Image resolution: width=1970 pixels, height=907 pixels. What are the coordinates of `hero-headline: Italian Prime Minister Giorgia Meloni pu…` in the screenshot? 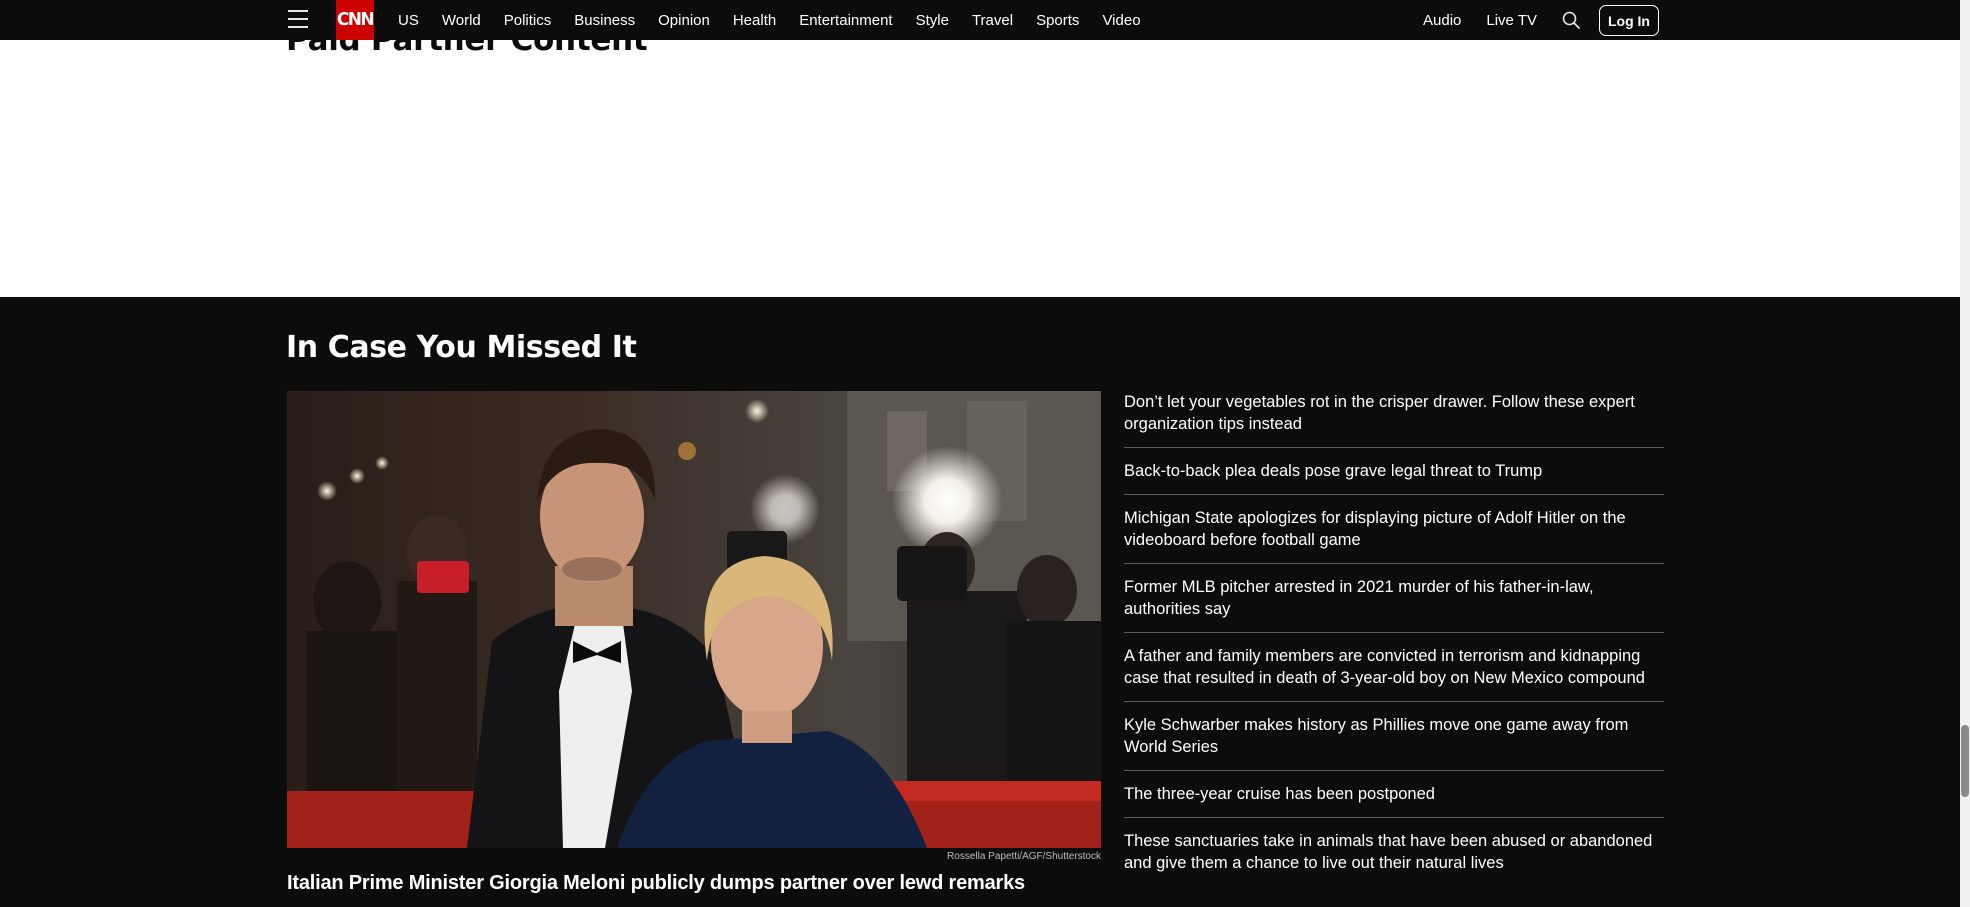 It's located at (656, 883).